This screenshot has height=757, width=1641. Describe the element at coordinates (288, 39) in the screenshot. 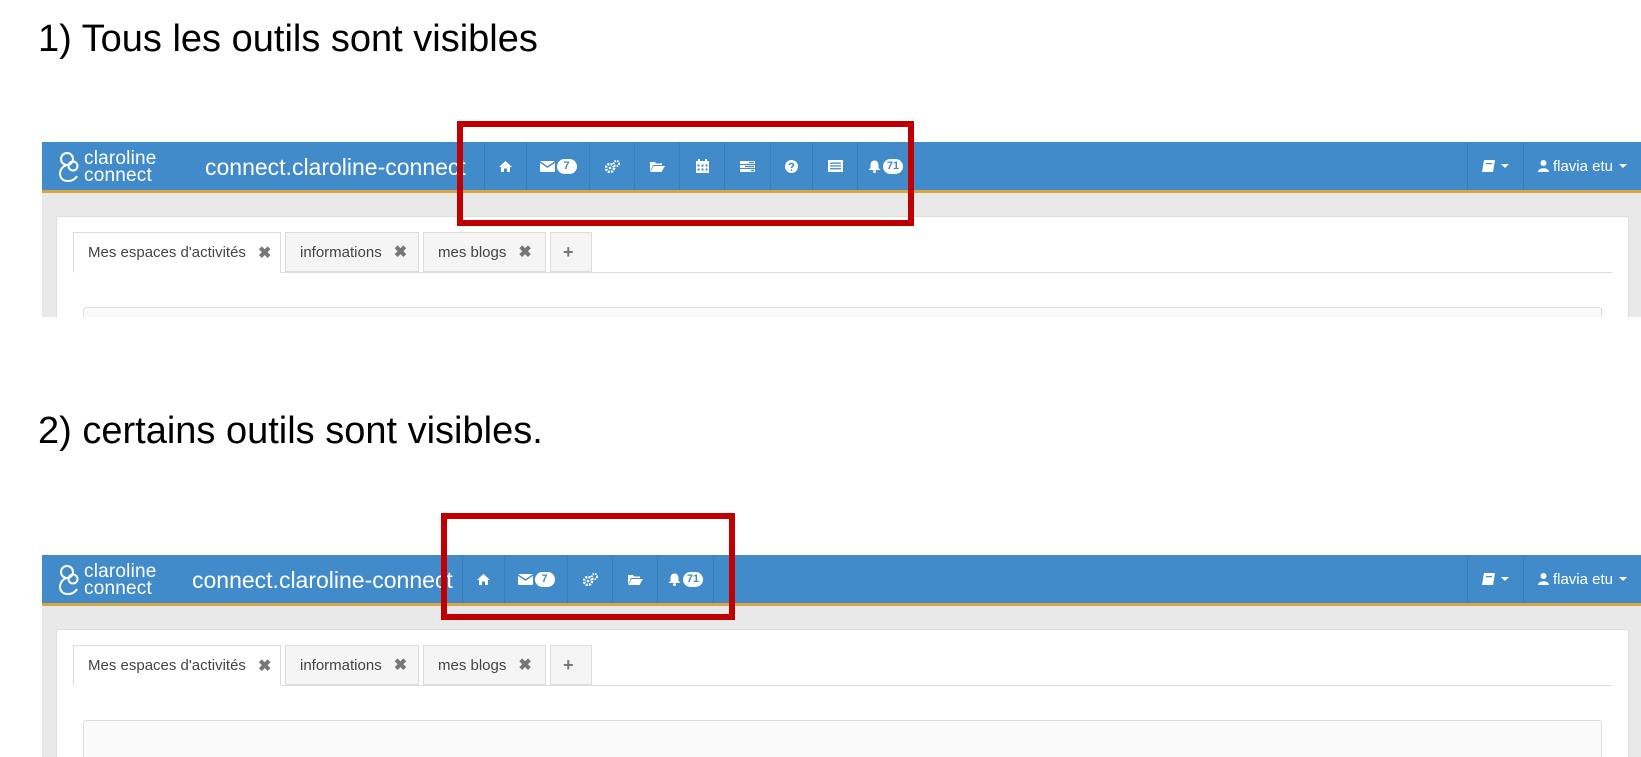

I see `heading-all-tools: 1) Tous les outils sont visibles` at that location.